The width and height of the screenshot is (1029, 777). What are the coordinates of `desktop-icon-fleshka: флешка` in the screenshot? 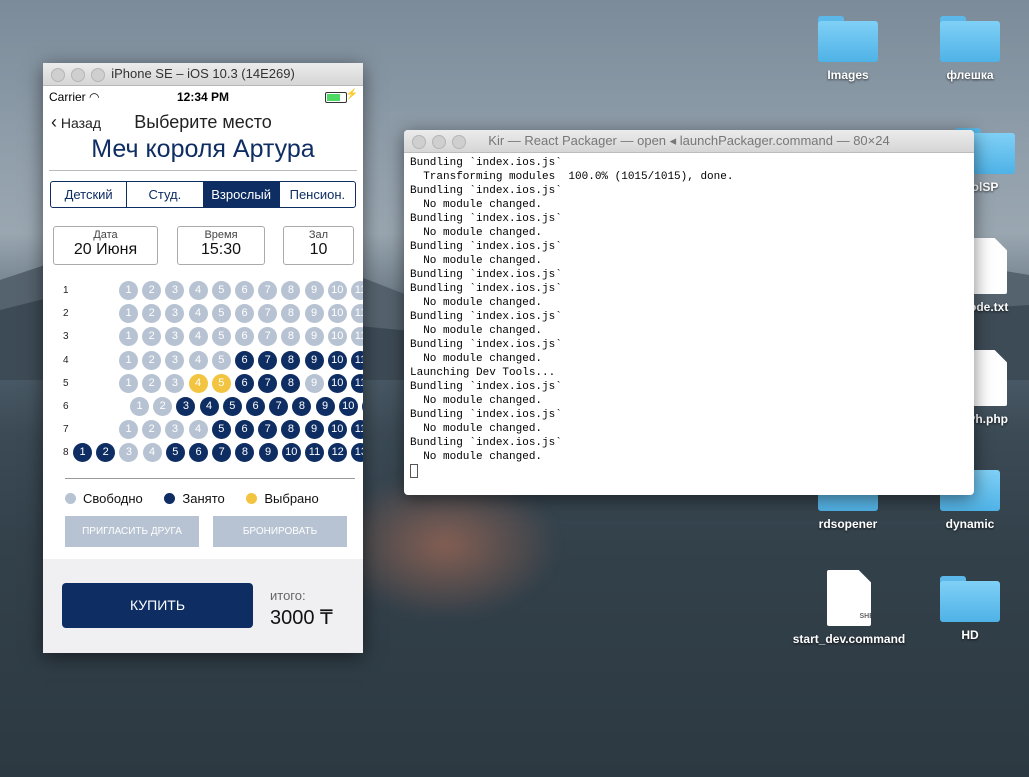 It's located at (970, 49).